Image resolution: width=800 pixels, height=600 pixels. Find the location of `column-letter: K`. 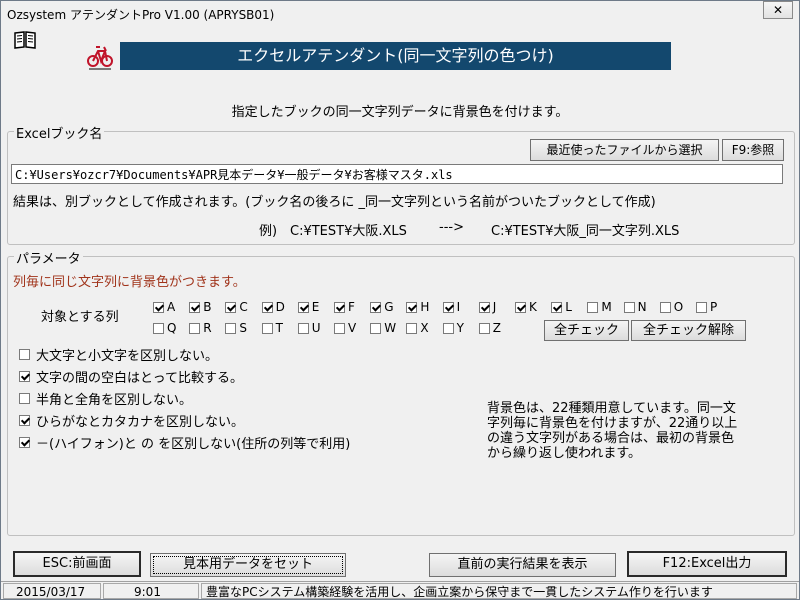

column-letter: K is located at coordinates (533, 307).